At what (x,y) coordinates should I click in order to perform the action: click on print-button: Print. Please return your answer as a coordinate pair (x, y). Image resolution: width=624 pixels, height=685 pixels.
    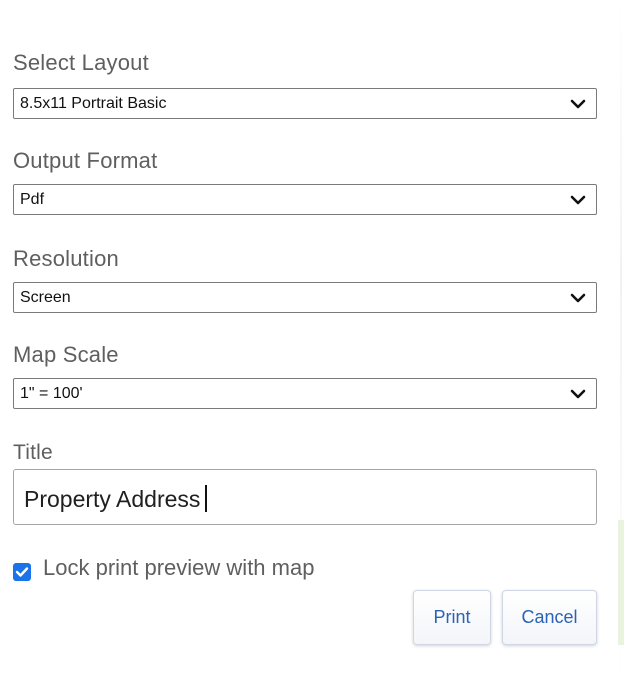
    Looking at the image, I should click on (452, 617).